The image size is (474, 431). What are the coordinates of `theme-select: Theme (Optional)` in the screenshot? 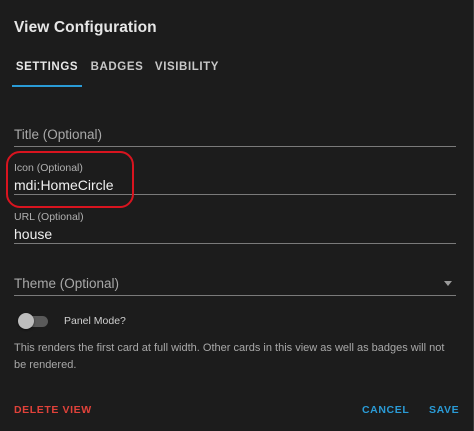 It's located at (235, 283).